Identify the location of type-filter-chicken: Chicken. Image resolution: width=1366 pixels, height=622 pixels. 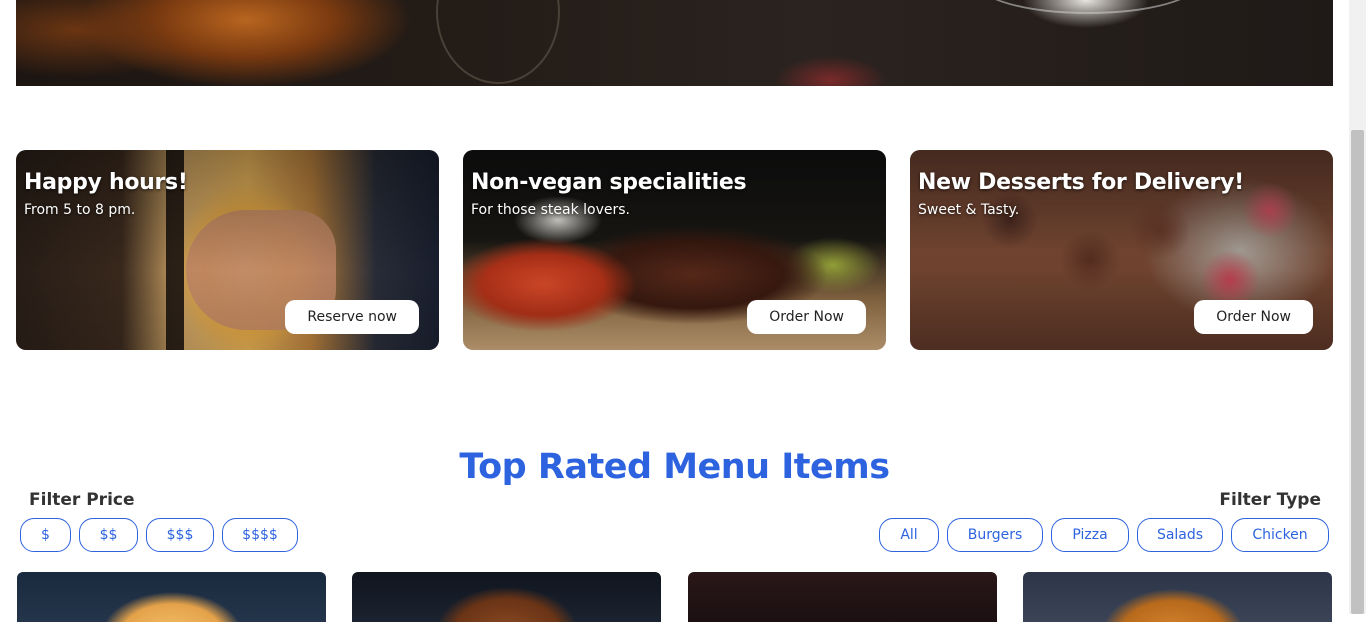
(1280, 535).